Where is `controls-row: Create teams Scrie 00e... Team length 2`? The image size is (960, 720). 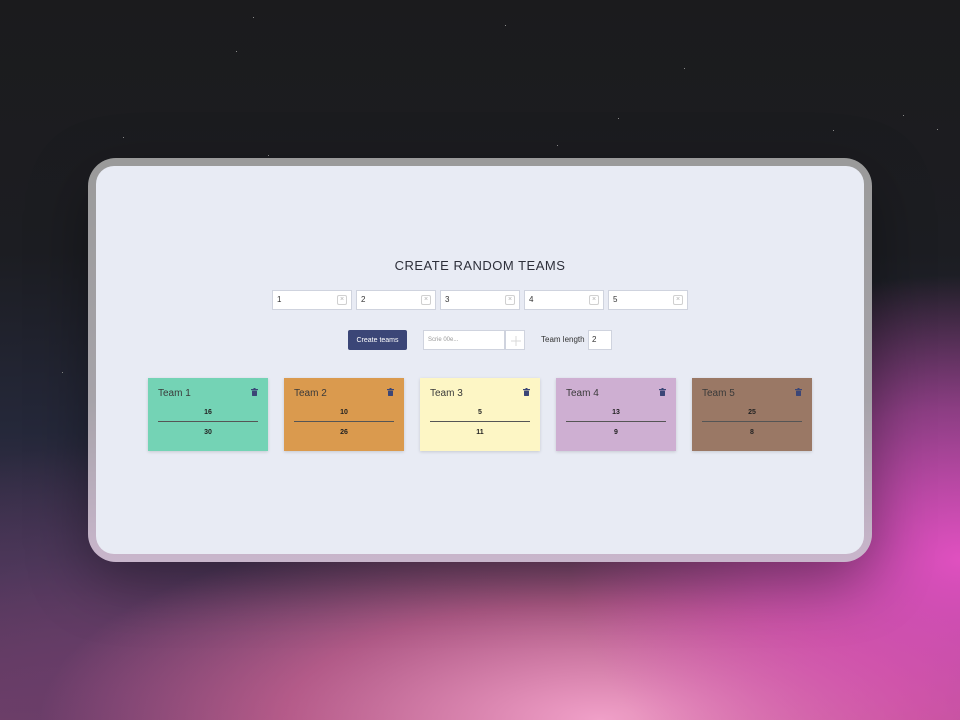
controls-row: Create teams Scrie 00e... Team length 2 is located at coordinates (480, 340).